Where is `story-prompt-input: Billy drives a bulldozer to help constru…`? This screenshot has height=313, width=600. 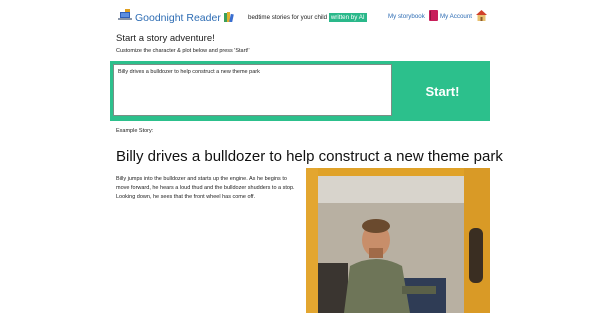
story-prompt-input: Billy drives a bulldozer to help constru… is located at coordinates (252, 90).